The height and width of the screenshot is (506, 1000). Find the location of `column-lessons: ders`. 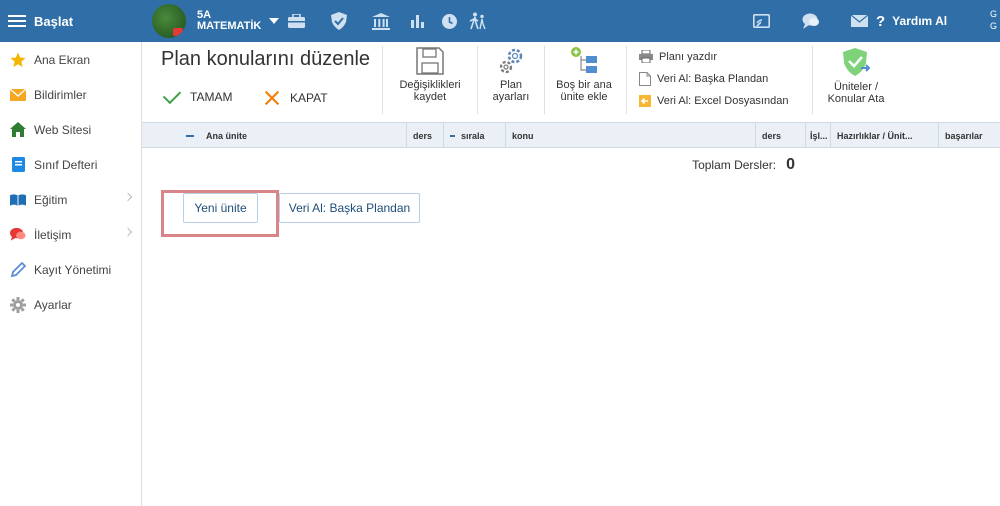

column-lessons: ders is located at coordinates (424, 135).